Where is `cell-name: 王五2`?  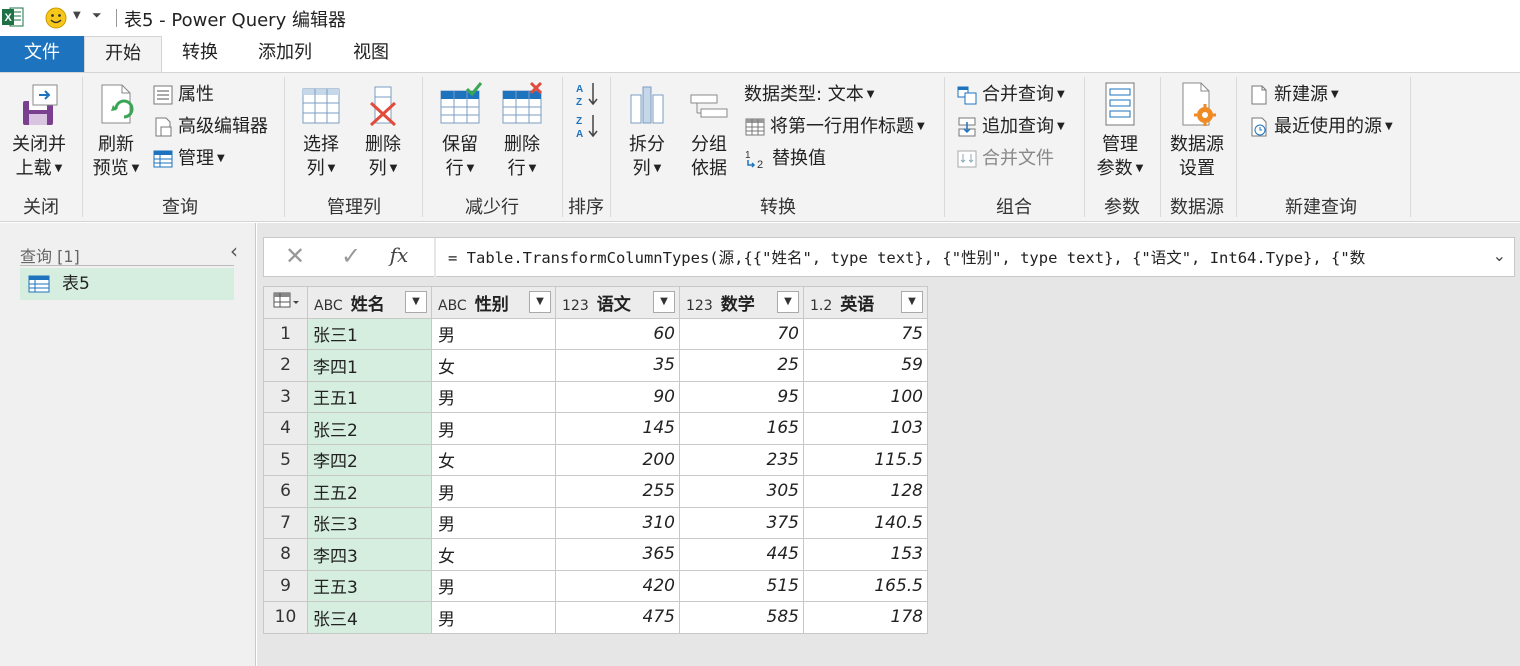
cell-name: 王五2 is located at coordinates (369, 491).